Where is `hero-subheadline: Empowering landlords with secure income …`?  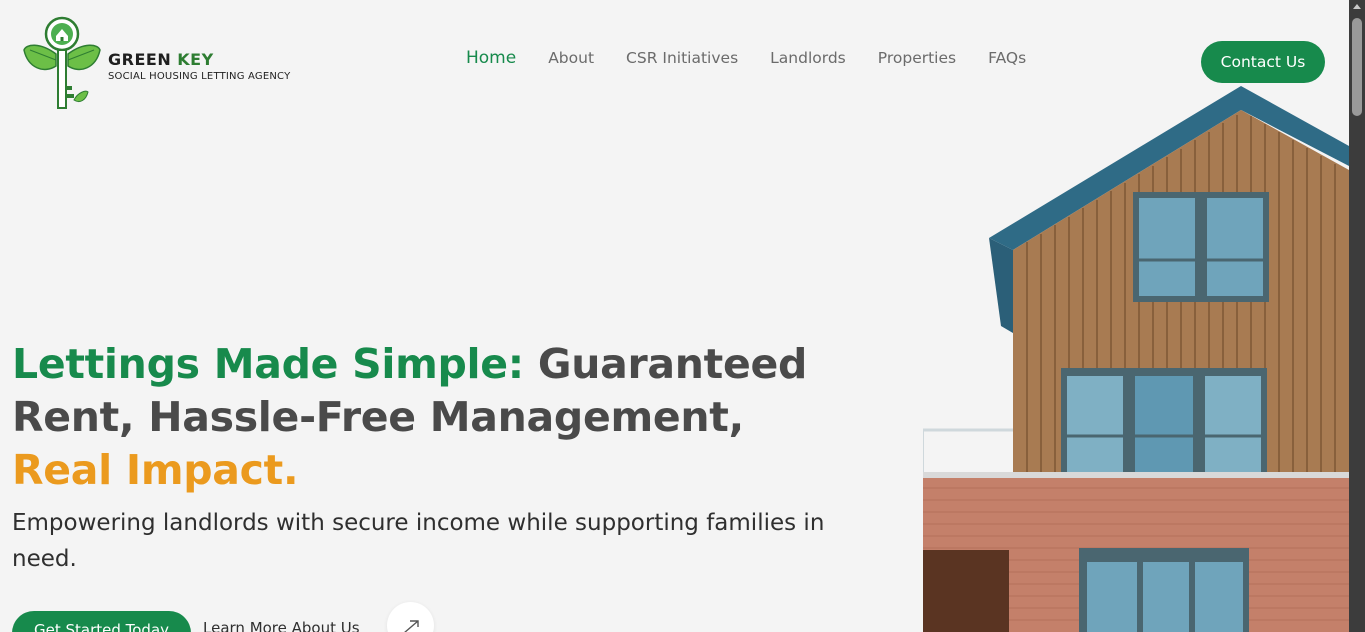
hero-subheadline: Empowering landlords with secure income … is located at coordinates (418, 541).